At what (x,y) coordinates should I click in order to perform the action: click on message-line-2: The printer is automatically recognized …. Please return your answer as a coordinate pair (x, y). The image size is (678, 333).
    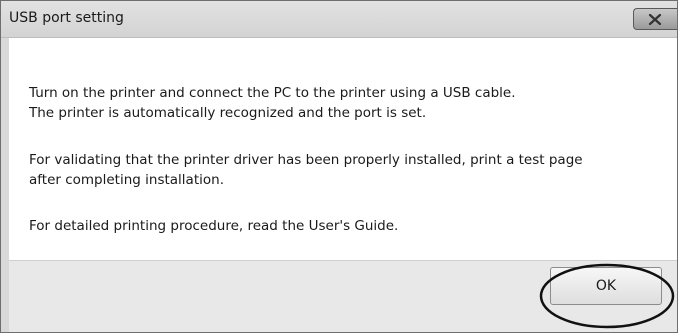
    Looking at the image, I should click on (228, 113).